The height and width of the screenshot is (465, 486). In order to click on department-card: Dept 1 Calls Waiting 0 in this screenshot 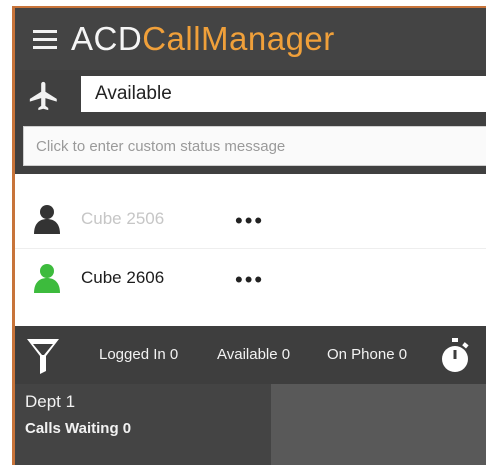, I will do `click(143, 424)`.